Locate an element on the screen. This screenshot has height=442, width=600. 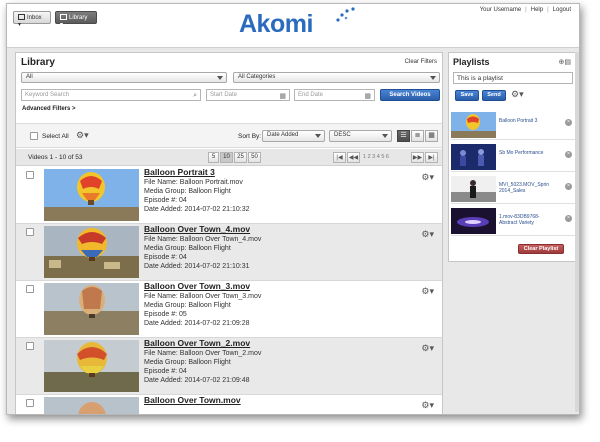
page-numbers: 1 2 3 4 5 6 is located at coordinates (376, 157).